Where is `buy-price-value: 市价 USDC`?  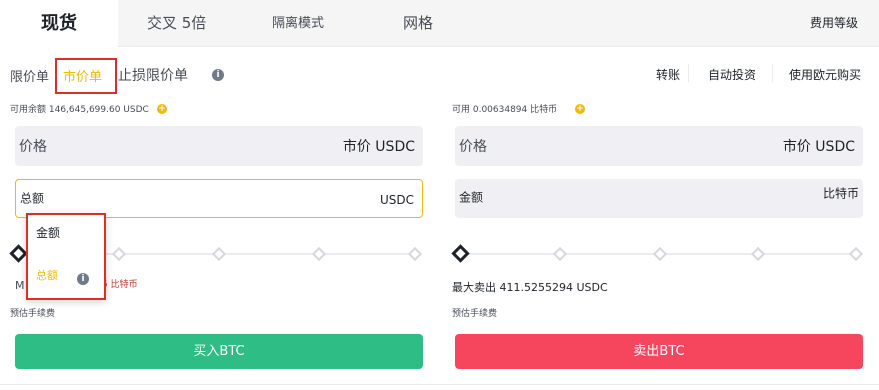
buy-price-value: 市价 USDC is located at coordinates (378, 147).